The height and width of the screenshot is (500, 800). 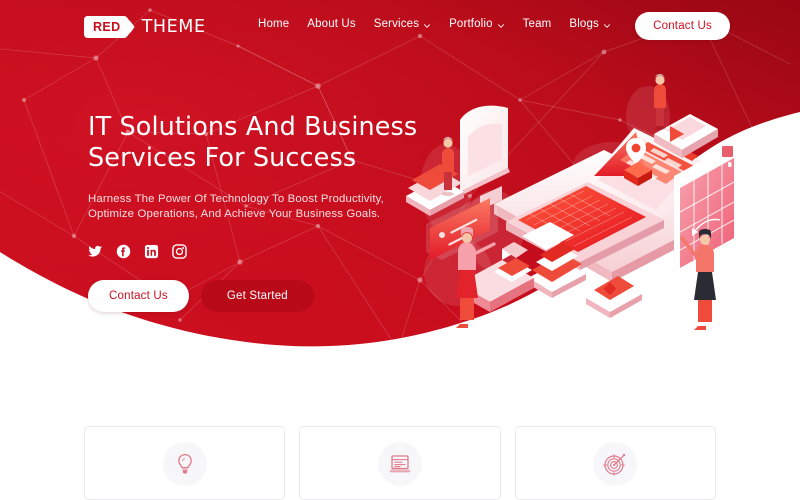 What do you see at coordinates (253, 127) in the screenshot?
I see `hero-title-line-1: IT Solutions And Business` at bounding box center [253, 127].